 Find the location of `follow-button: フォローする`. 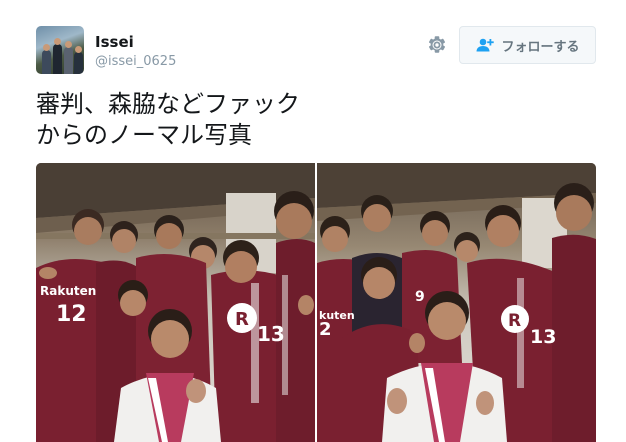

follow-button: フォローする is located at coordinates (527, 45).